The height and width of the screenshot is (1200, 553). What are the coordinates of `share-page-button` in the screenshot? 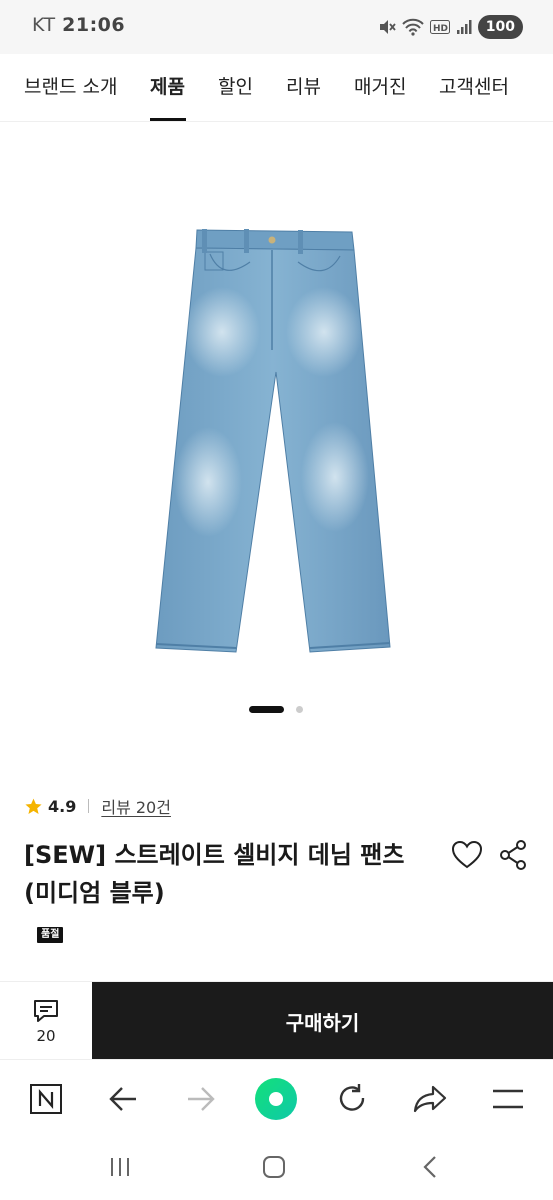 It's located at (430, 1099).